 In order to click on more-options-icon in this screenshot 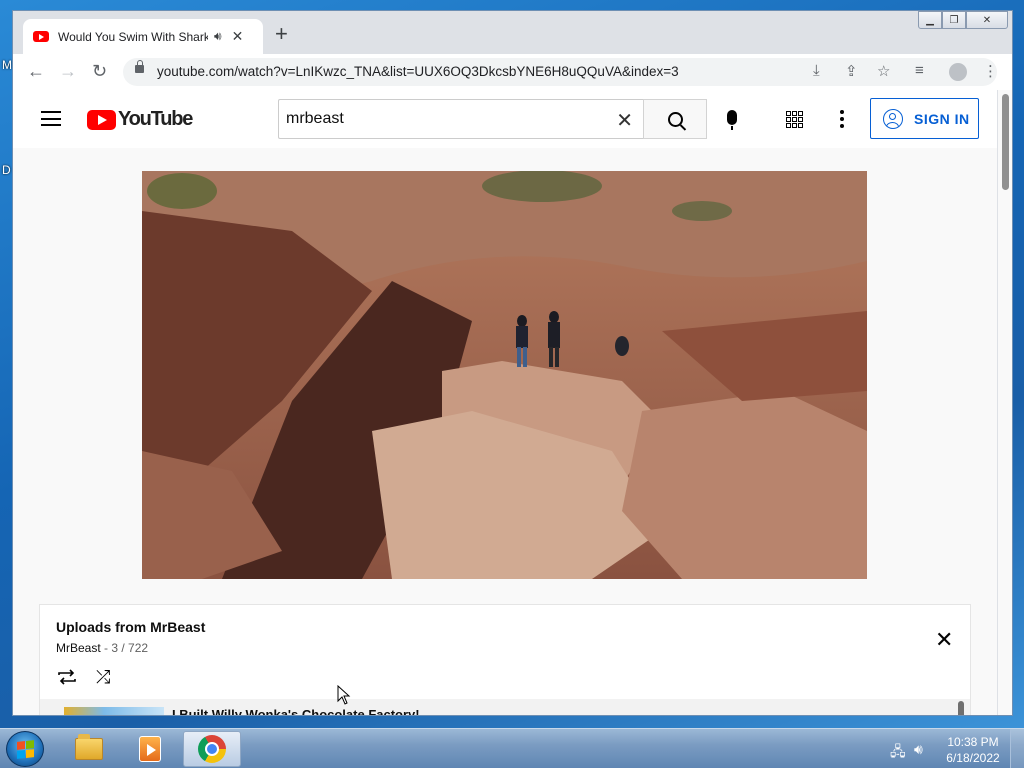, I will do `click(842, 119)`.